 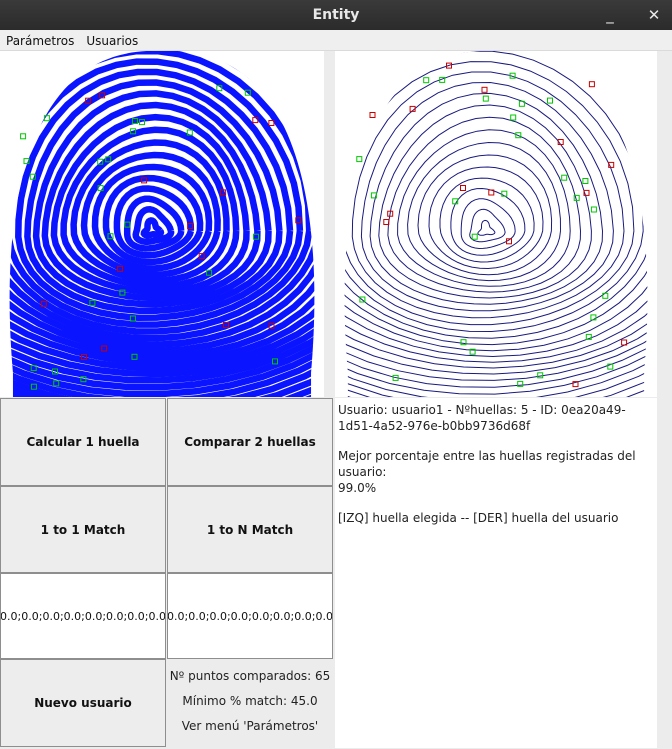 I want to click on left-vector-value: ;0.0;0.0;0.0;0.0;0.0;0.0;0.0;0.0;, so click(x=83, y=616).